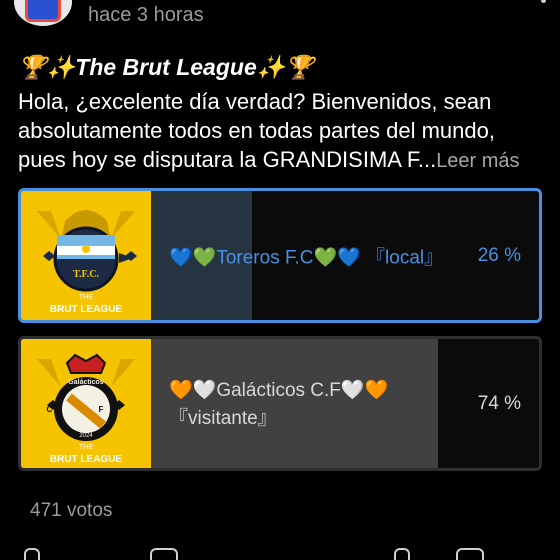  Describe the element at coordinates (499, 255) in the screenshot. I see `poll-option-1-percent: 26 %` at that location.